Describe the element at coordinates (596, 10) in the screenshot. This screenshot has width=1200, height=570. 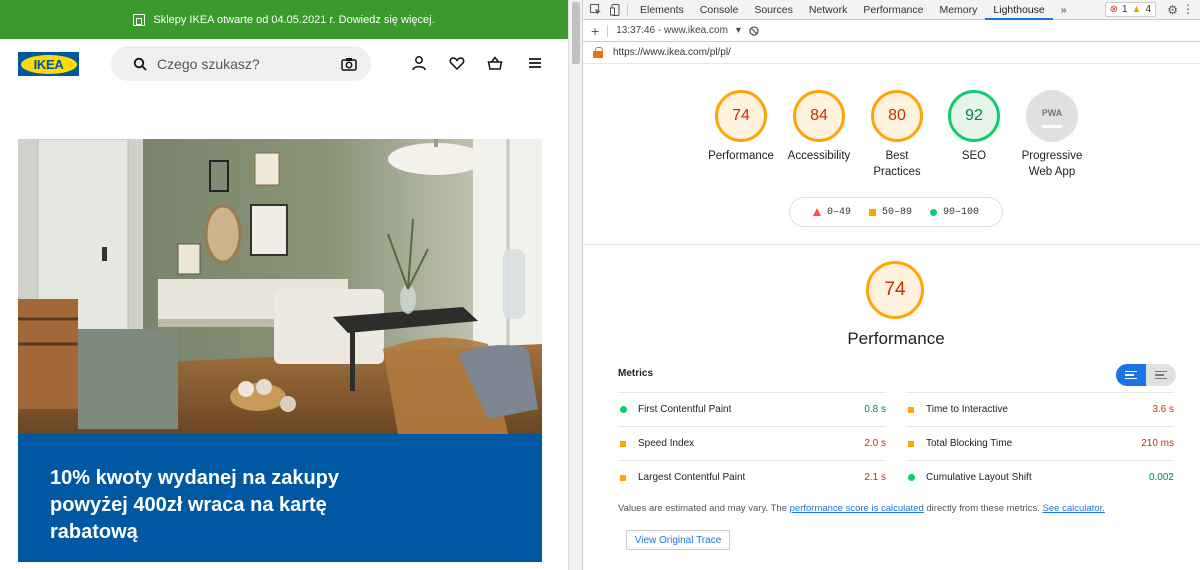
I see `inspect-element-icon` at that location.